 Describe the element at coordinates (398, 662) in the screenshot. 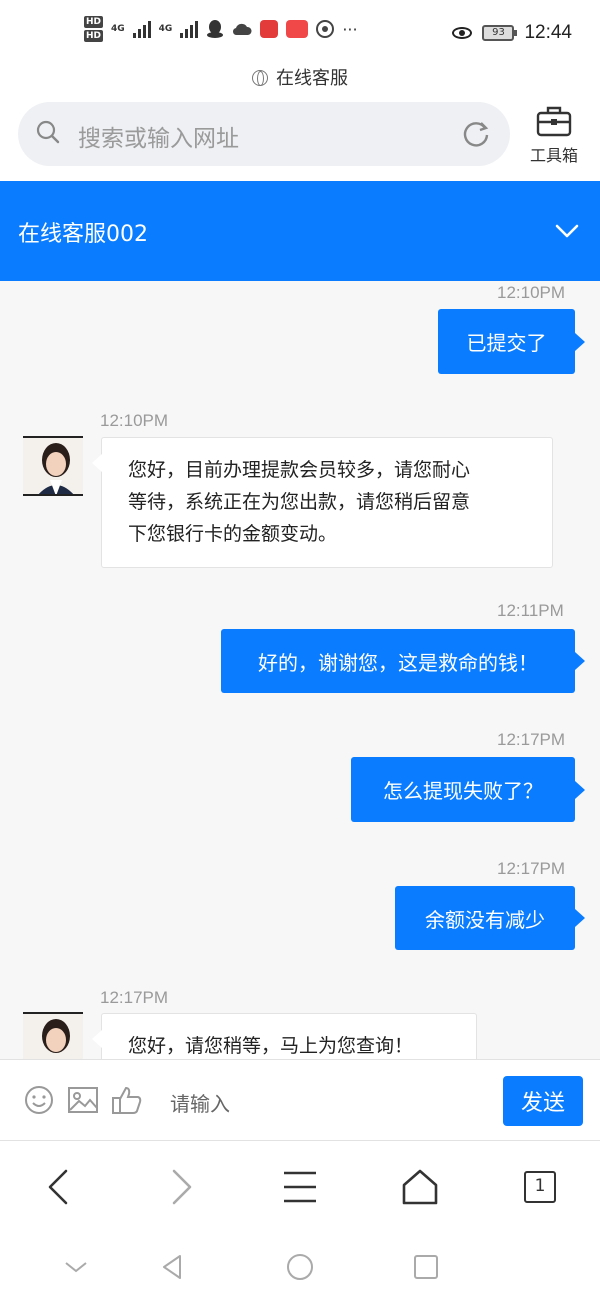

I see `message-text: 好的，谢谢您，这是救命的钱！` at that location.